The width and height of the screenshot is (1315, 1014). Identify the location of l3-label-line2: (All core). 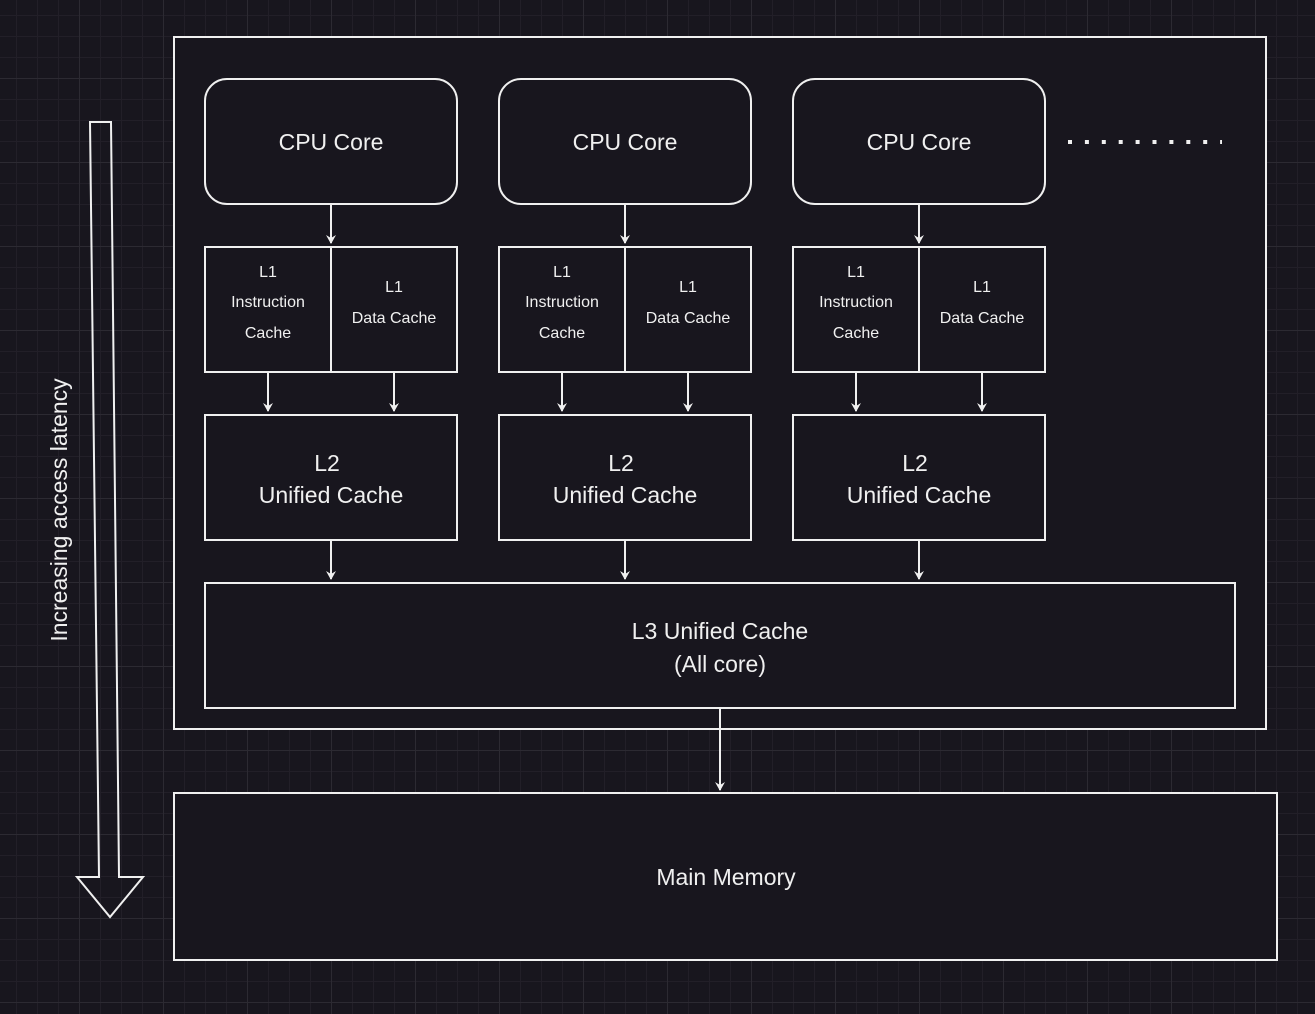
(720, 664).